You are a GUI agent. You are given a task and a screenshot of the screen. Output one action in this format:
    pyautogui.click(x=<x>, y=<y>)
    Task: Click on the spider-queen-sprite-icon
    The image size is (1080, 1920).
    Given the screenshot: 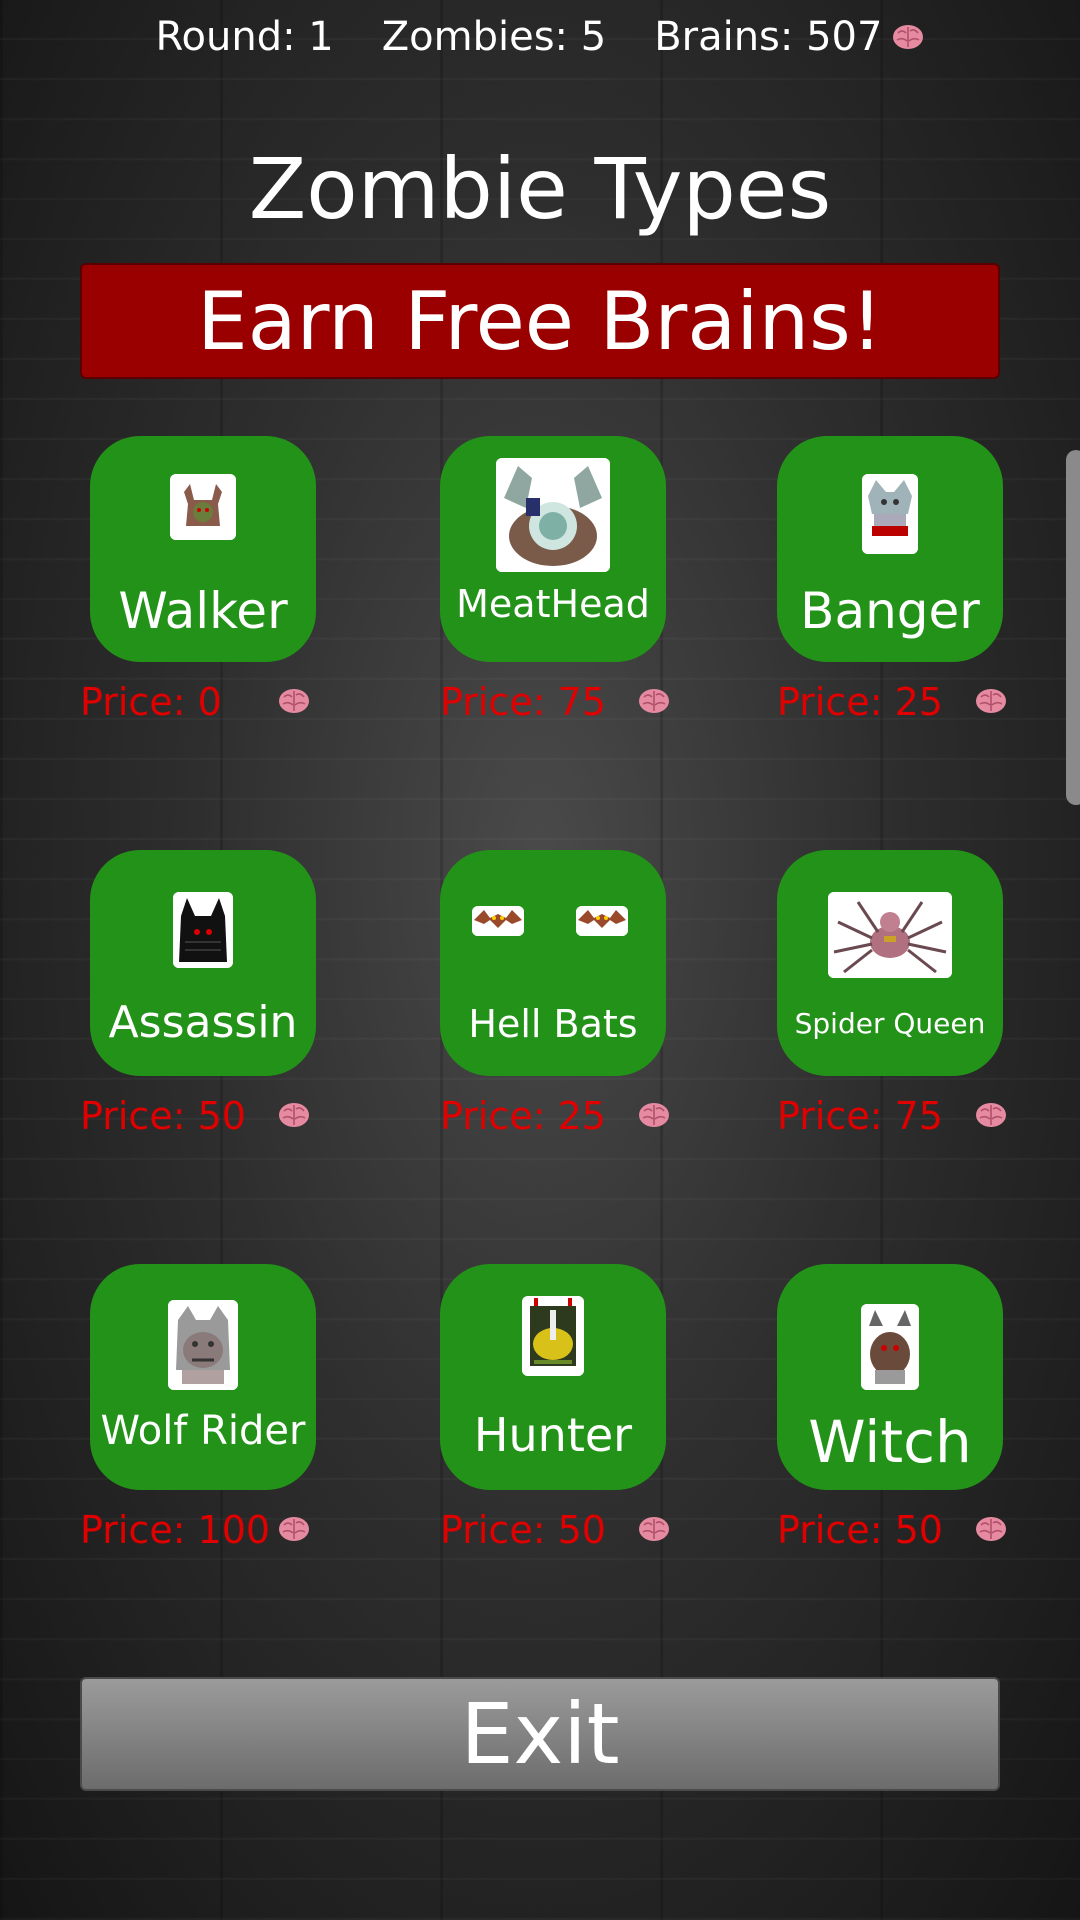 What is the action you would take?
    pyautogui.click(x=890, y=935)
    